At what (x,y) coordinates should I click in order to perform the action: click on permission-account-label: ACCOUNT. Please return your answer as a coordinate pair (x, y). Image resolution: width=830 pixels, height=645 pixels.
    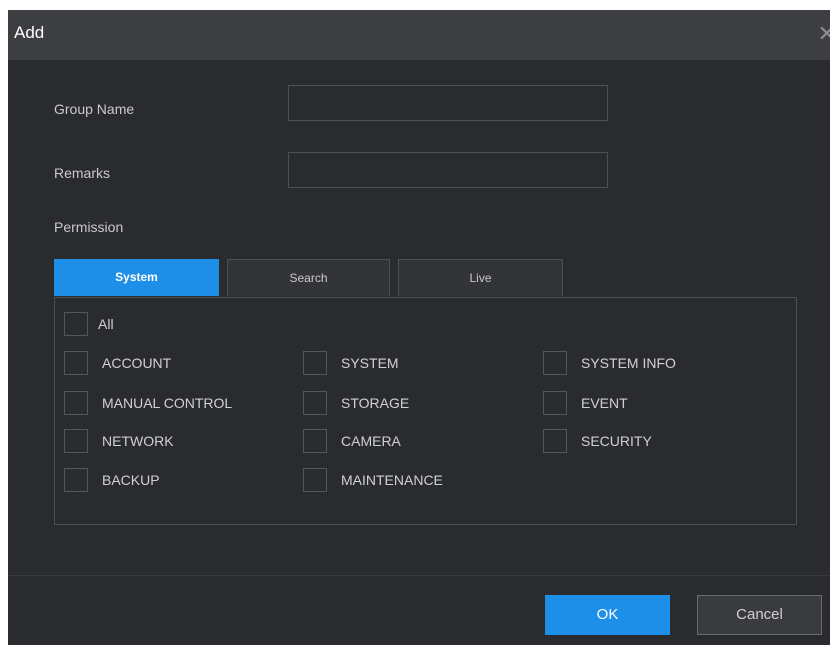
    Looking at the image, I should click on (137, 363).